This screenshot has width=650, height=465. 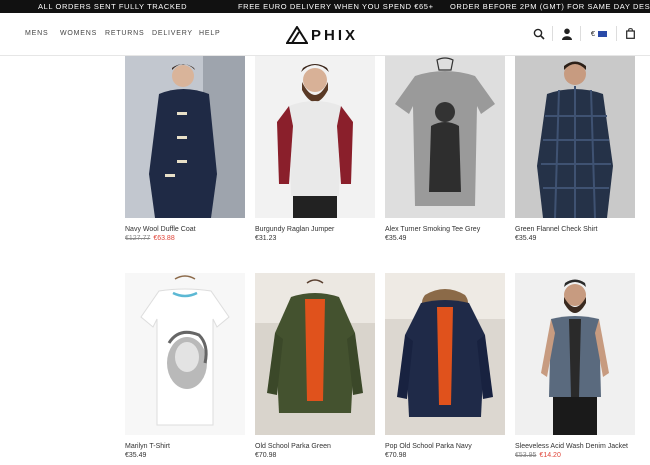 I want to click on sale-price: €63.88, so click(x=164, y=238).